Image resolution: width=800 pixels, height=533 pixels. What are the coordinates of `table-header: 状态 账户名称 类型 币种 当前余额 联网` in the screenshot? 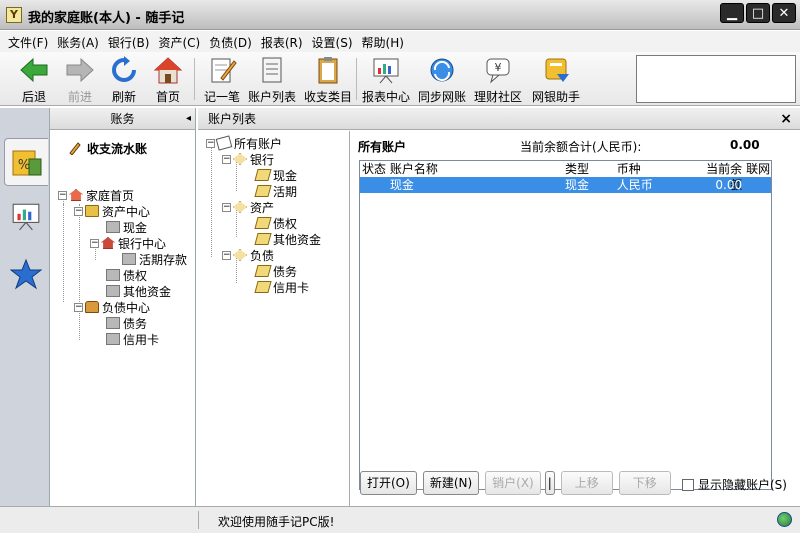 It's located at (565, 176).